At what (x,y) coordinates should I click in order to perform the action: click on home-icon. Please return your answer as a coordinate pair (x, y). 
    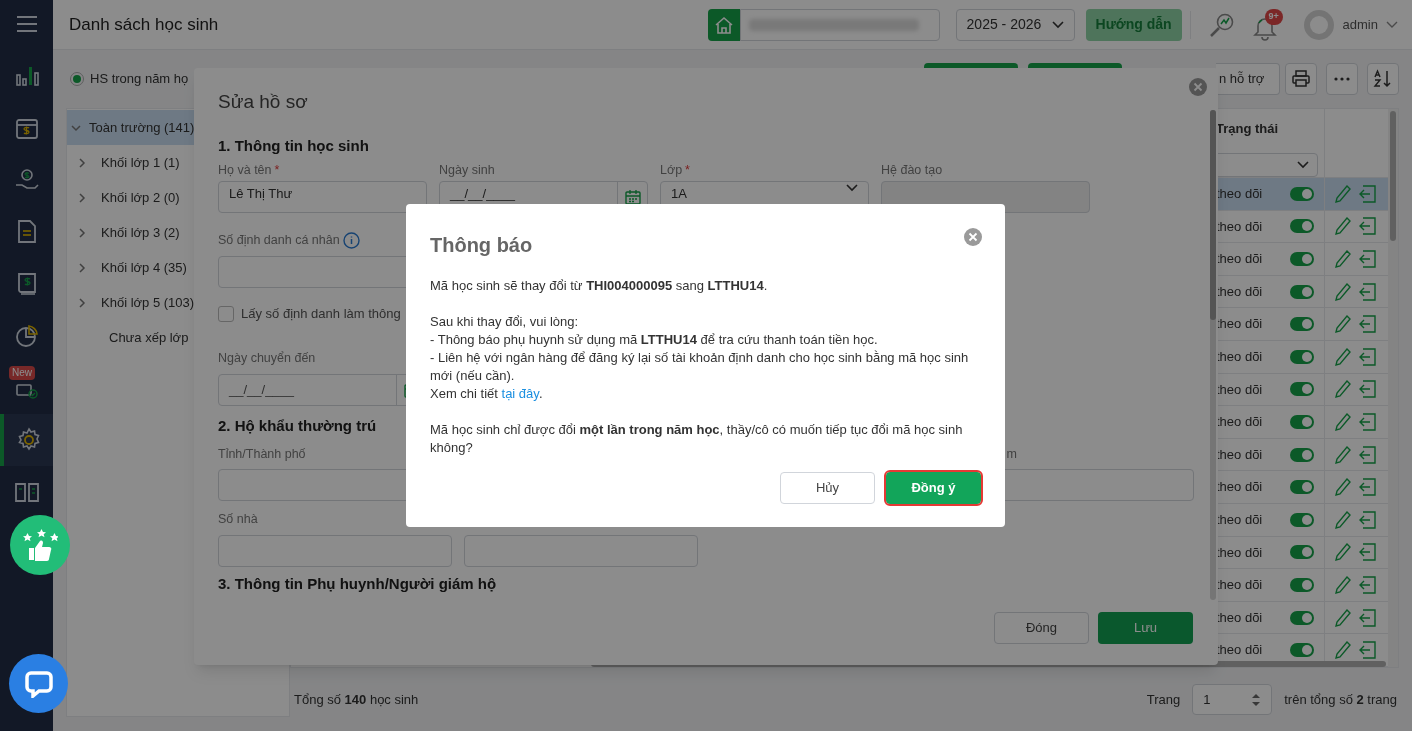
    Looking at the image, I should click on (723, 24).